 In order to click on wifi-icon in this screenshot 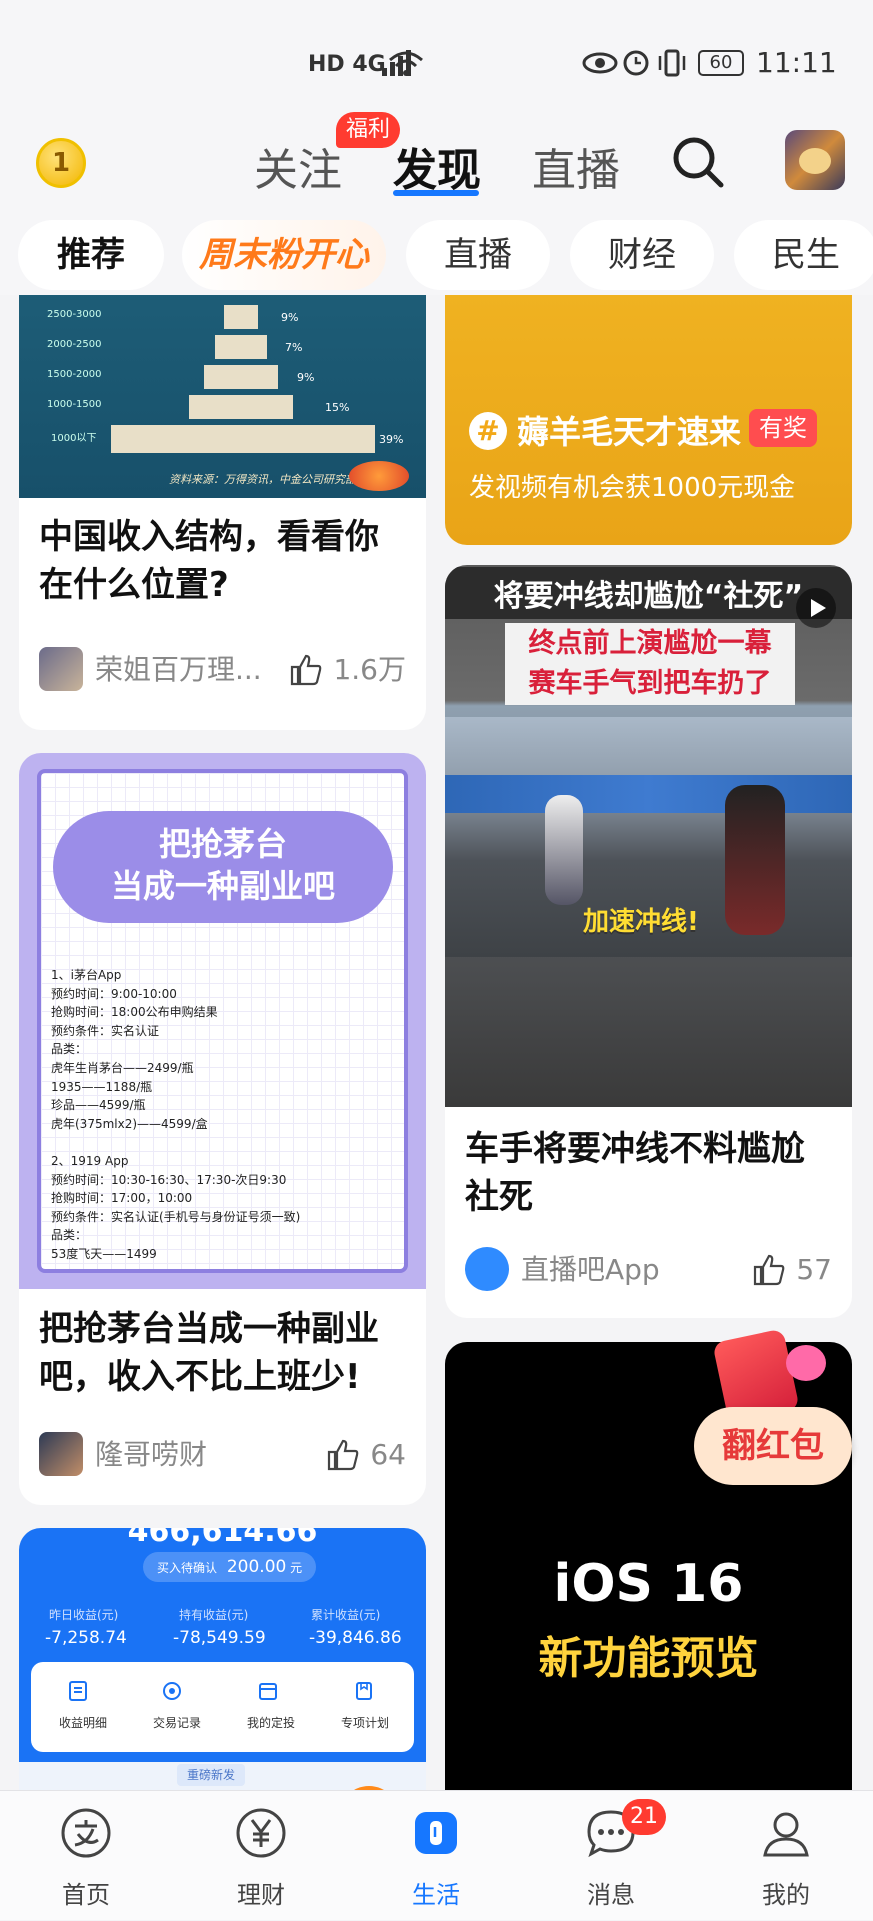, I will do `click(406, 63)`.